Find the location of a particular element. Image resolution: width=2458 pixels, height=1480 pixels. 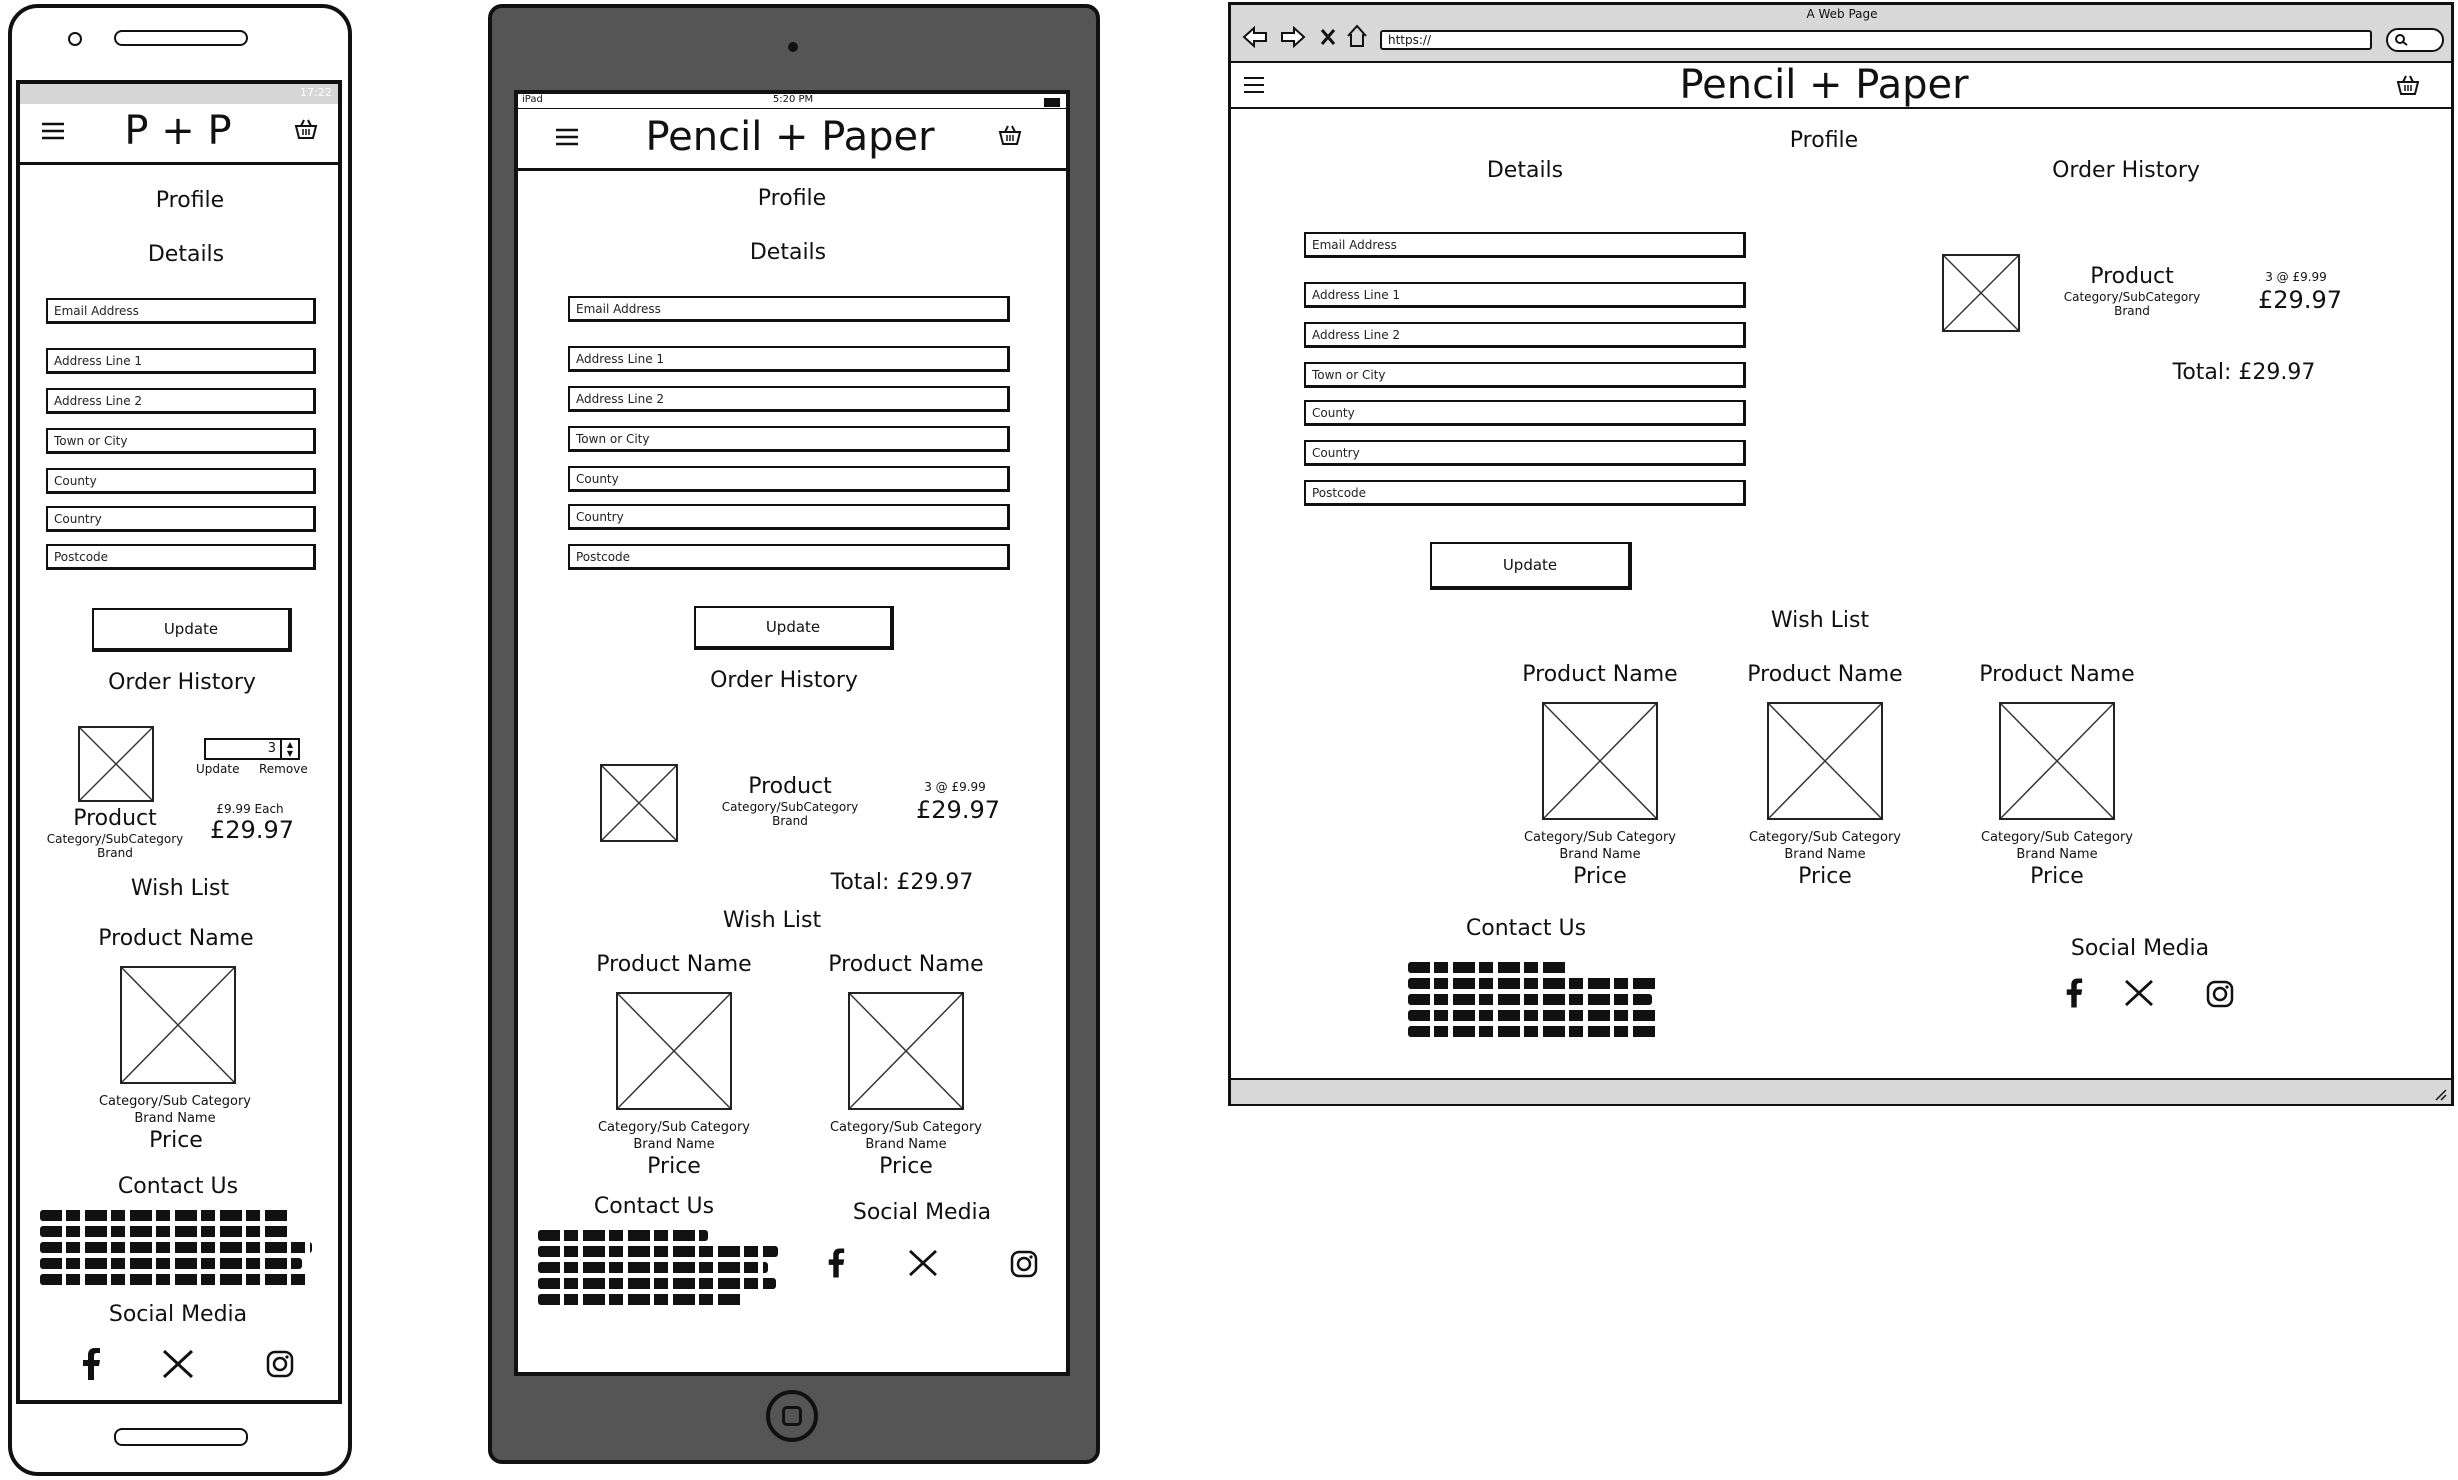

desktop-contact-text-line is located at coordinates (1488, 967).